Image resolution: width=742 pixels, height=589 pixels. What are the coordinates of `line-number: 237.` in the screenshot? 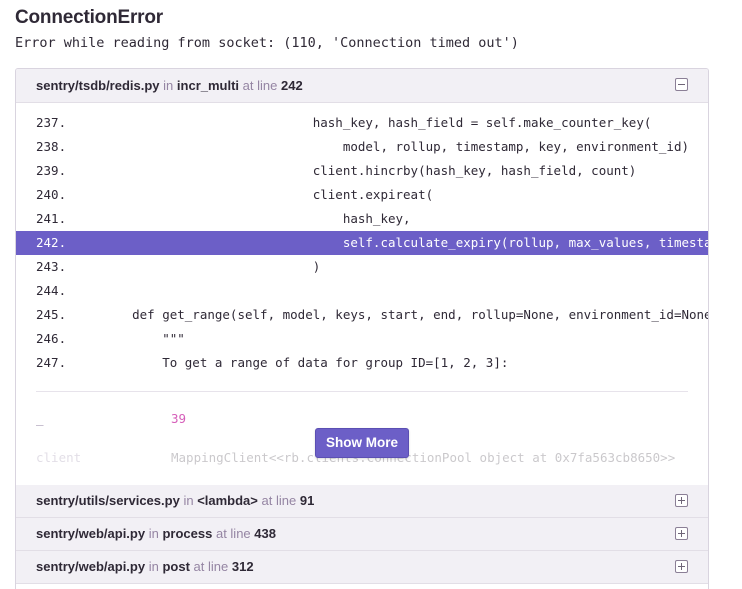 It's located at (51, 122).